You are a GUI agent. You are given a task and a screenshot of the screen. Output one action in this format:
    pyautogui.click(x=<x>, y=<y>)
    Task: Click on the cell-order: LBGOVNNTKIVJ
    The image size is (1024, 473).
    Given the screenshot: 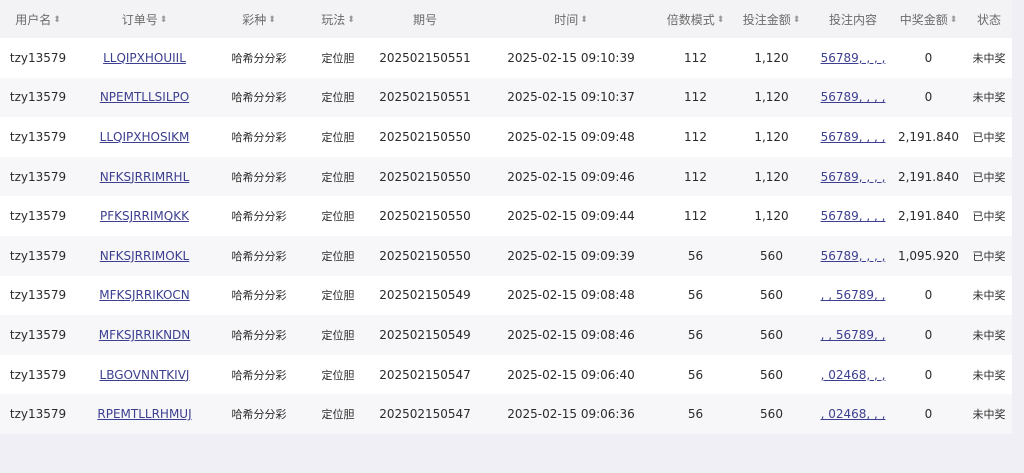 What is the action you would take?
    pyautogui.click(x=144, y=375)
    